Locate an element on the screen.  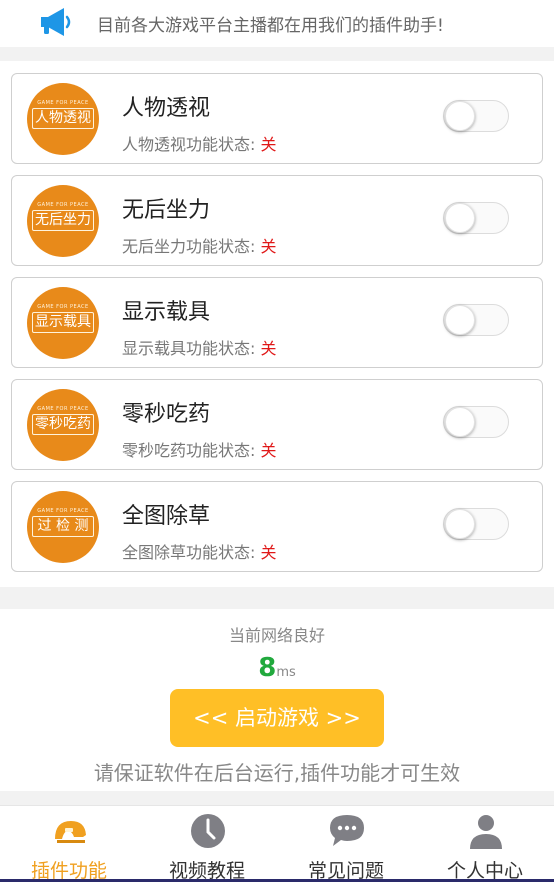
notice-text: 目前各大游戏平台主播都在用我们的插件助手! is located at coordinates (270, 26).